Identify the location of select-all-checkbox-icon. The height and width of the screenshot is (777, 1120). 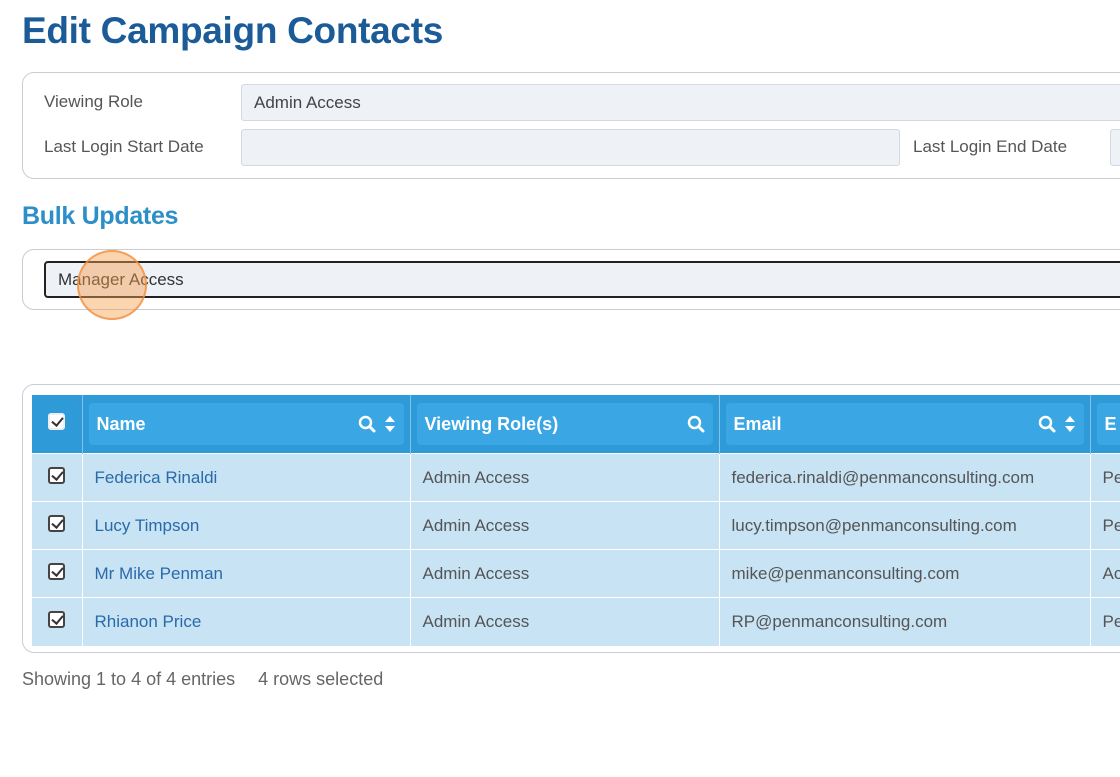
(57, 421).